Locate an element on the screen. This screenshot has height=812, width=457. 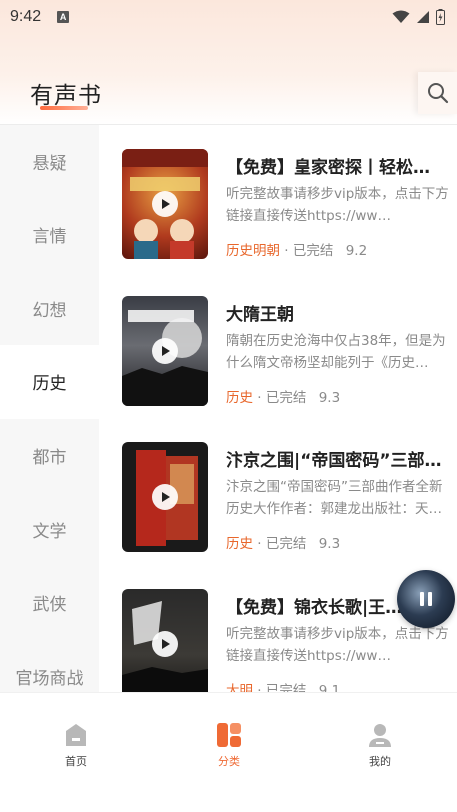
sidebar-item-officialdom: 官场商战 is located at coordinates (49, 666).